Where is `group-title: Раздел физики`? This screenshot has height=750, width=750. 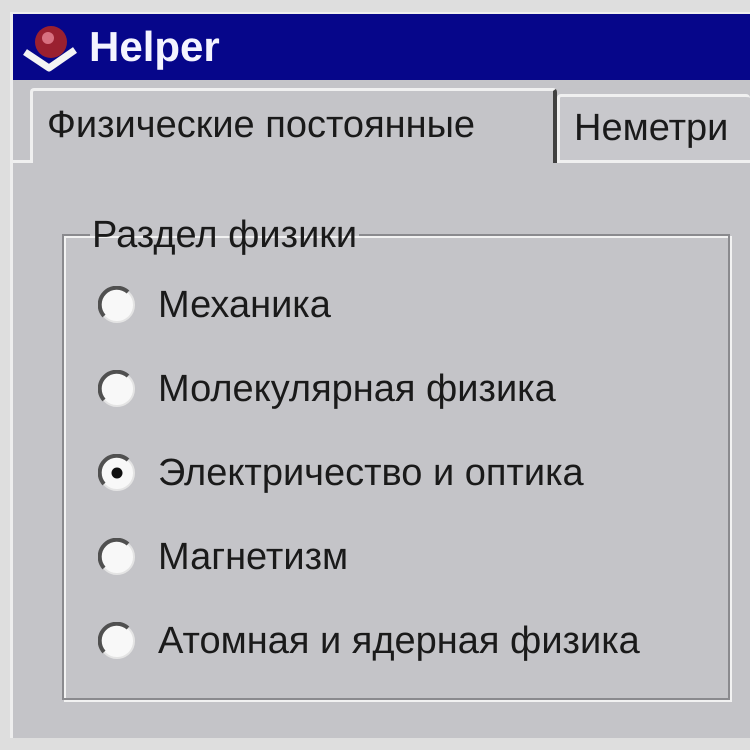 group-title: Раздел физики is located at coordinates (224, 235).